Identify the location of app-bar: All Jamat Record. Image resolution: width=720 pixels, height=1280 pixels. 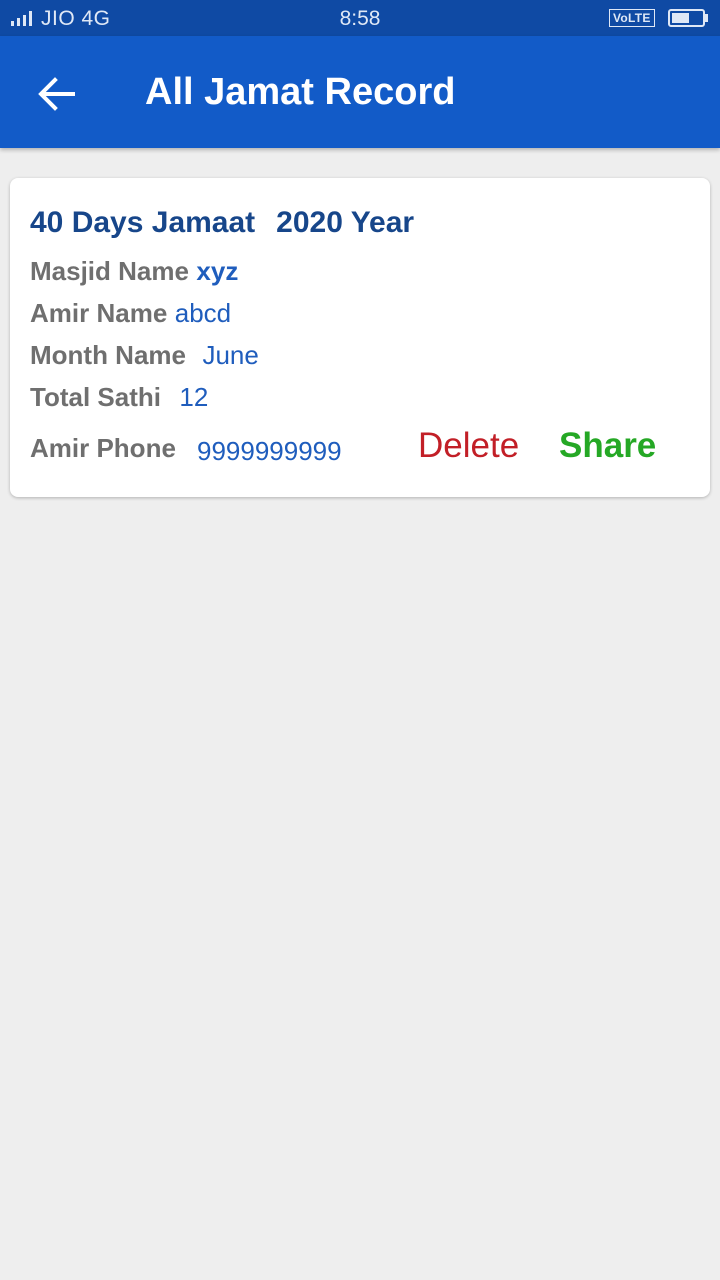
(360, 92).